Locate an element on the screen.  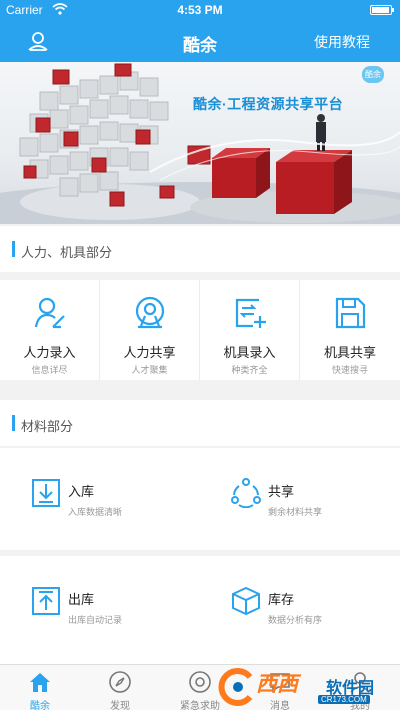
compass-icon is located at coordinates (120, 682).